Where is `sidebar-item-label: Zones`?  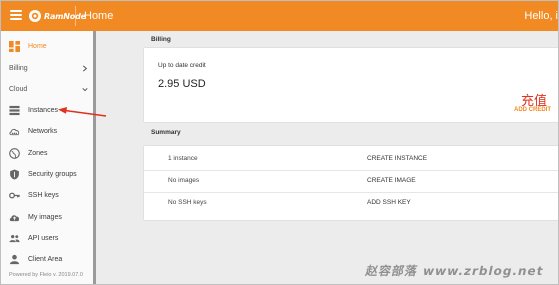
sidebar-item-label: Zones is located at coordinates (38, 153).